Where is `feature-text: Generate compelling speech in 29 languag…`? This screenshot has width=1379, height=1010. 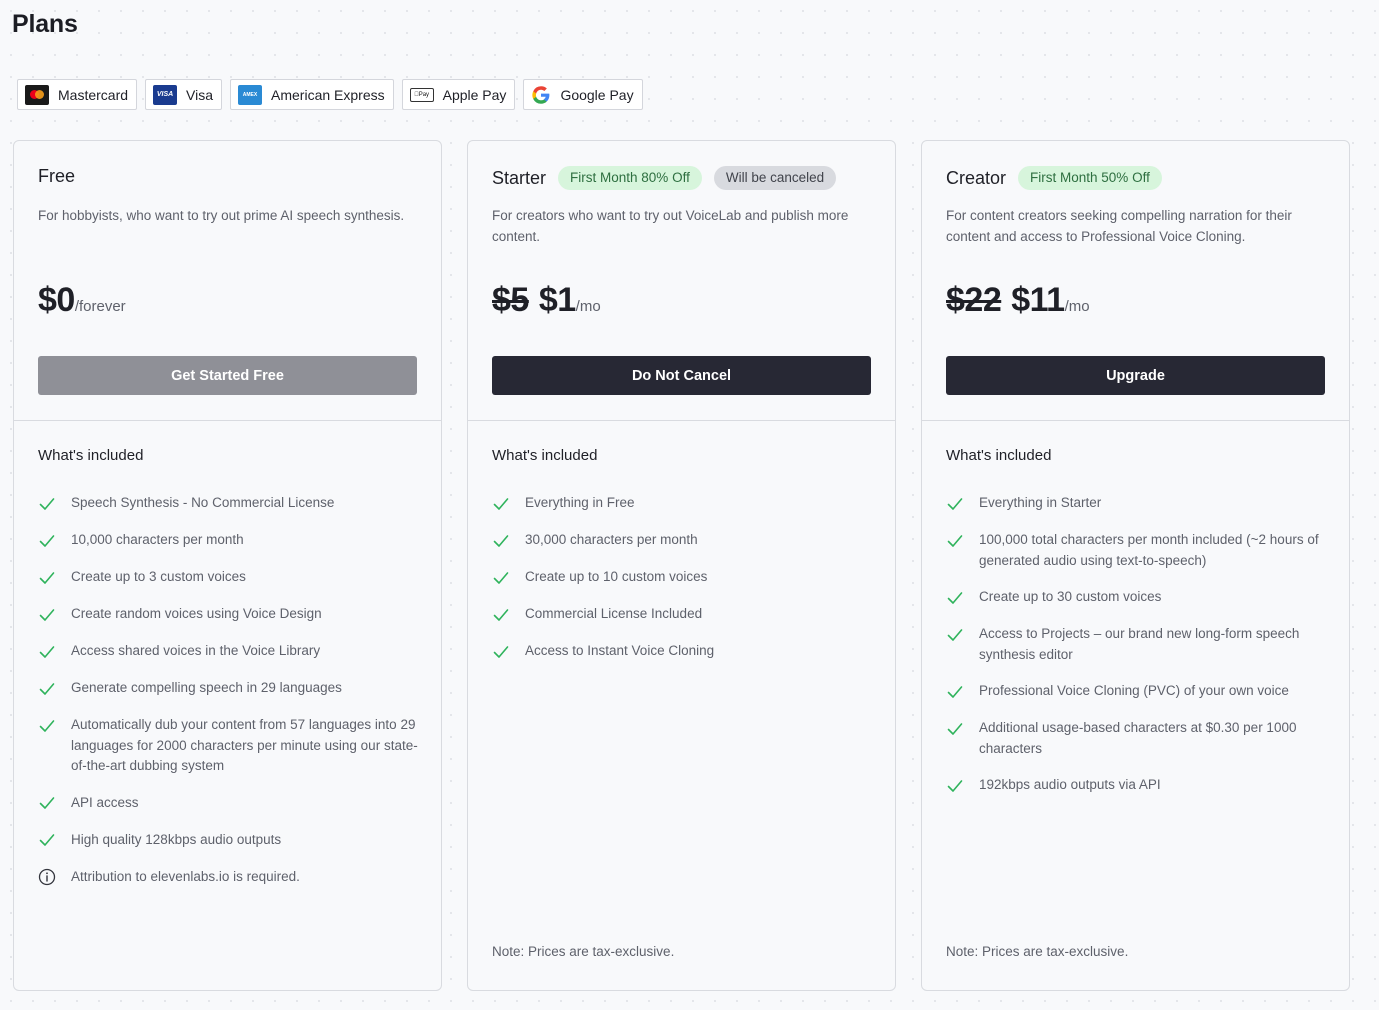
feature-text: Generate compelling speech in 29 languag… is located at coordinates (206, 687).